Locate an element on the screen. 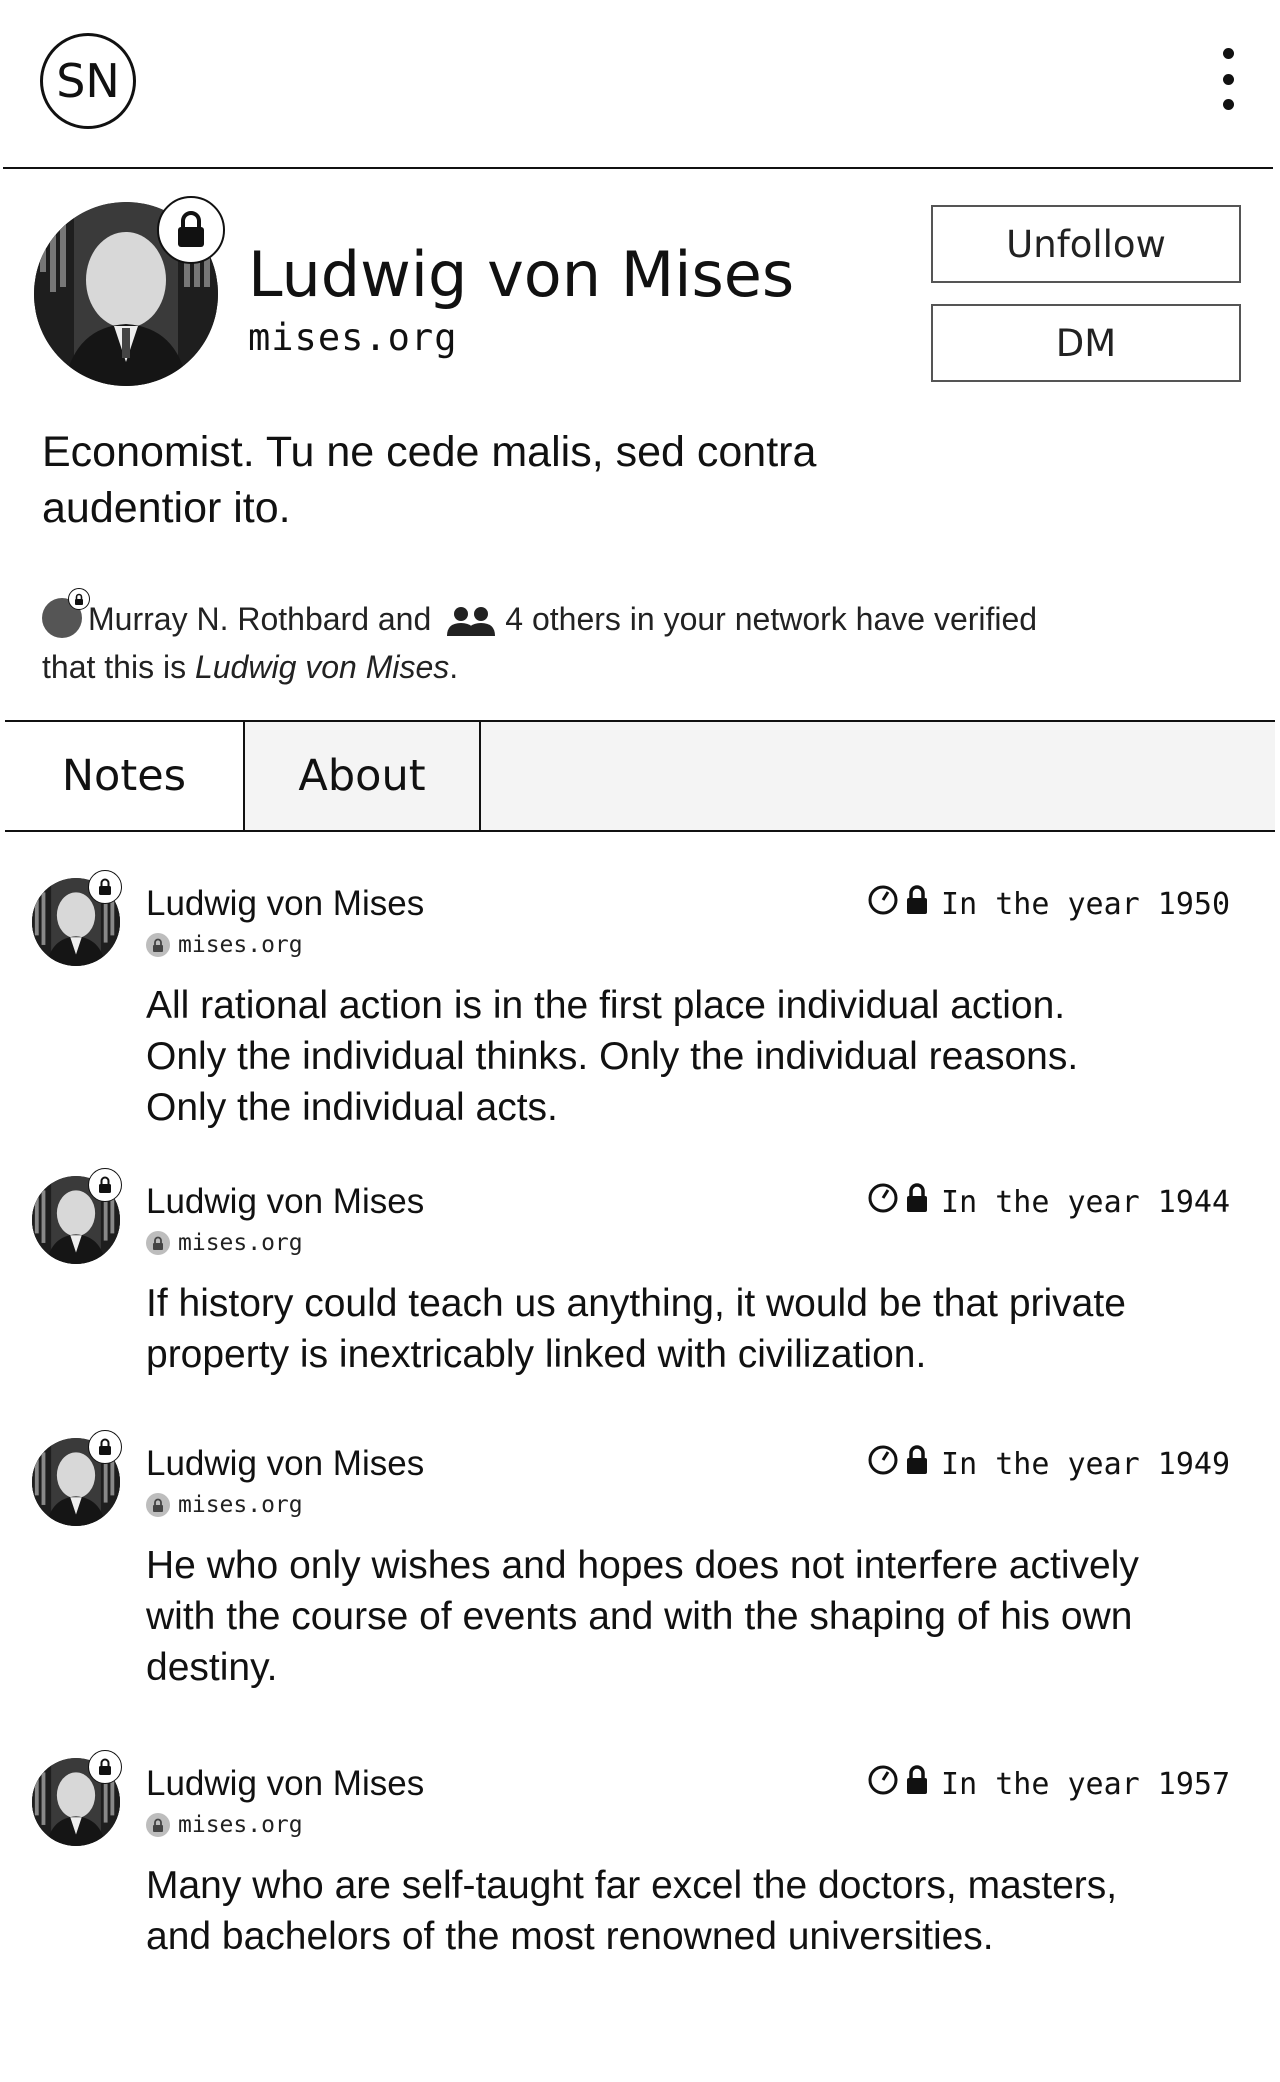 The height and width of the screenshot is (2082, 1280). note-meta: In the year 1949 is located at coordinates (1048, 1464).